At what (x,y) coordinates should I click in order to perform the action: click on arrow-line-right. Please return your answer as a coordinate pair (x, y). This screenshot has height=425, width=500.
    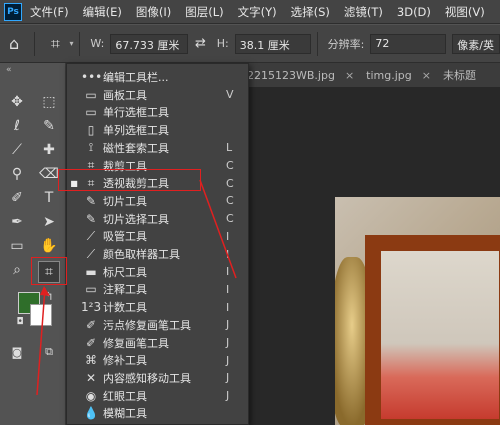
    Looking at the image, I should click on (218, 229).